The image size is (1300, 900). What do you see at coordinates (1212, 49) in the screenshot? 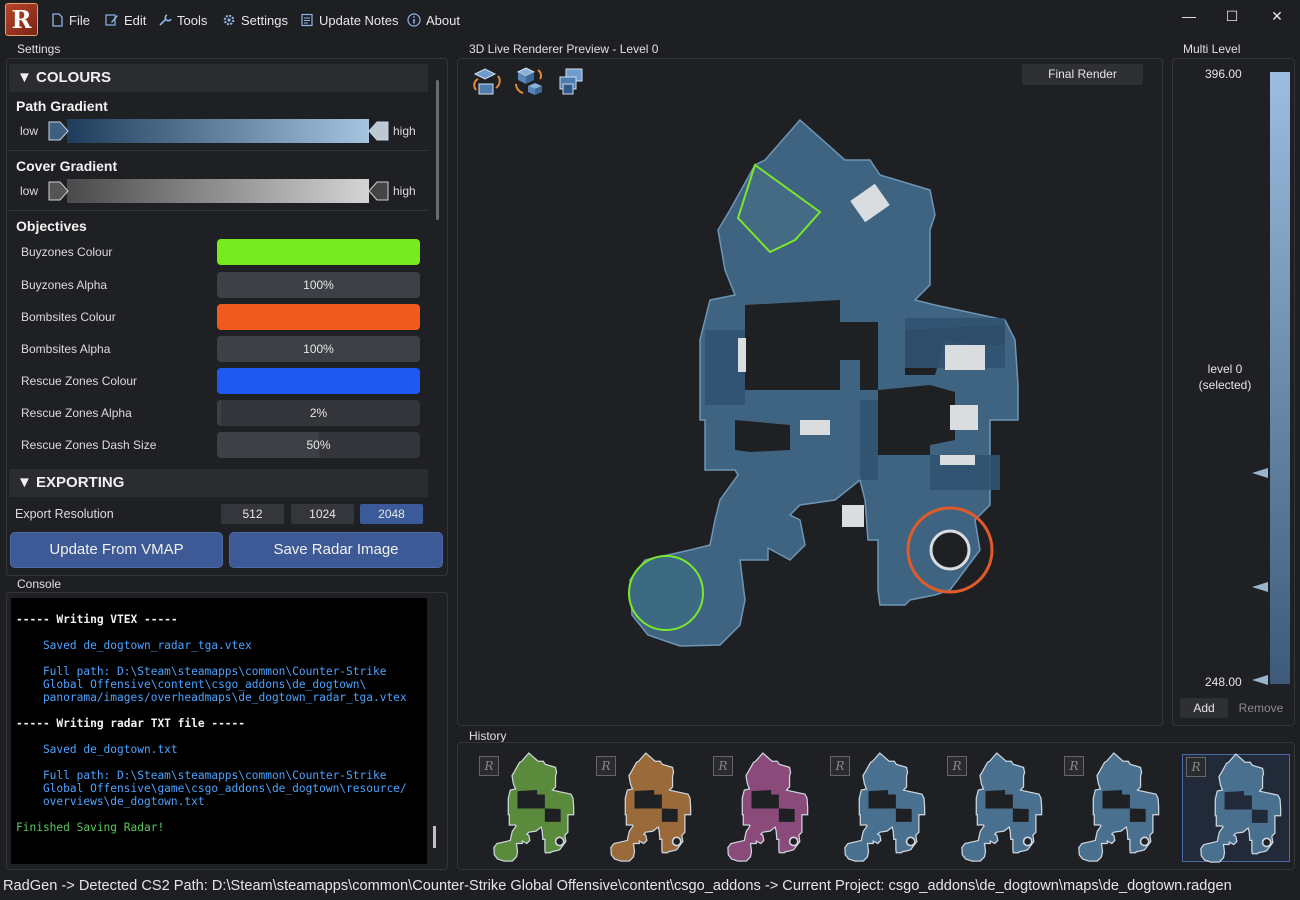
I see `multi-level-panel-title: Multi Level` at bounding box center [1212, 49].